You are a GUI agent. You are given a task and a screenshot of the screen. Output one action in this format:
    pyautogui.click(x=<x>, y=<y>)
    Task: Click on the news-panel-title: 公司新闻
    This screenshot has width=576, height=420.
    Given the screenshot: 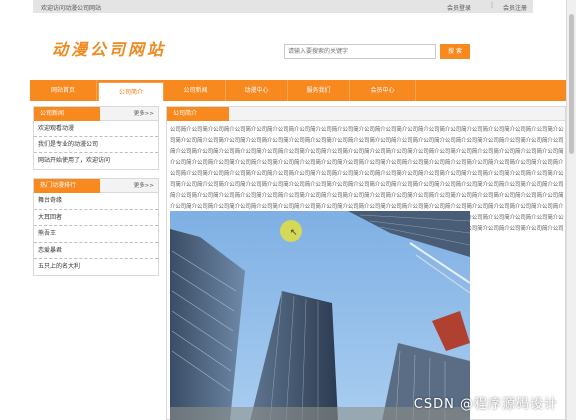 What is the action you would take?
    pyautogui.click(x=67, y=114)
    